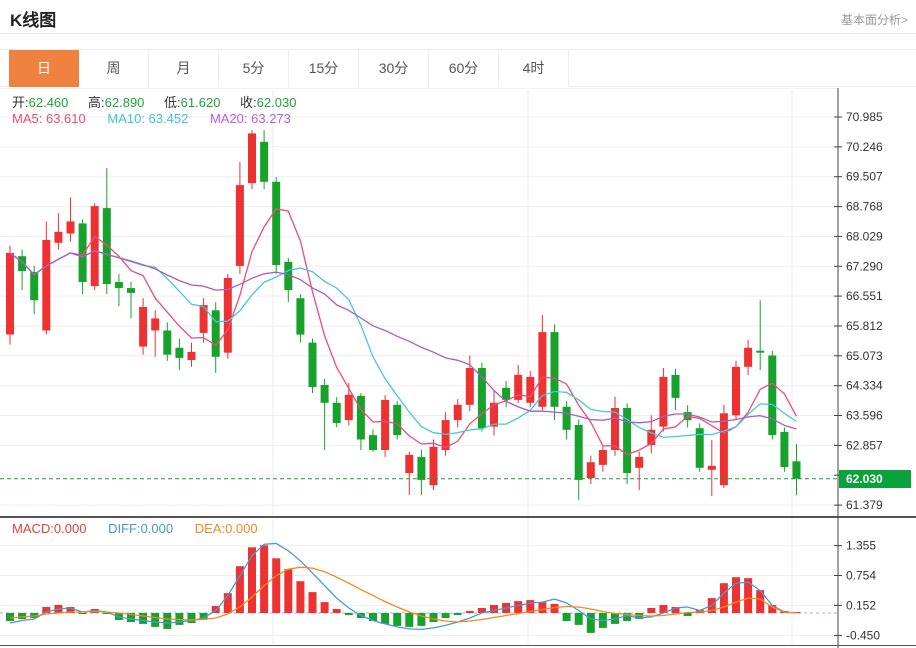 The height and width of the screenshot is (648, 916). Describe the element at coordinates (861, 576) in the screenshot. I see `svg-text: 0.754` at that location.